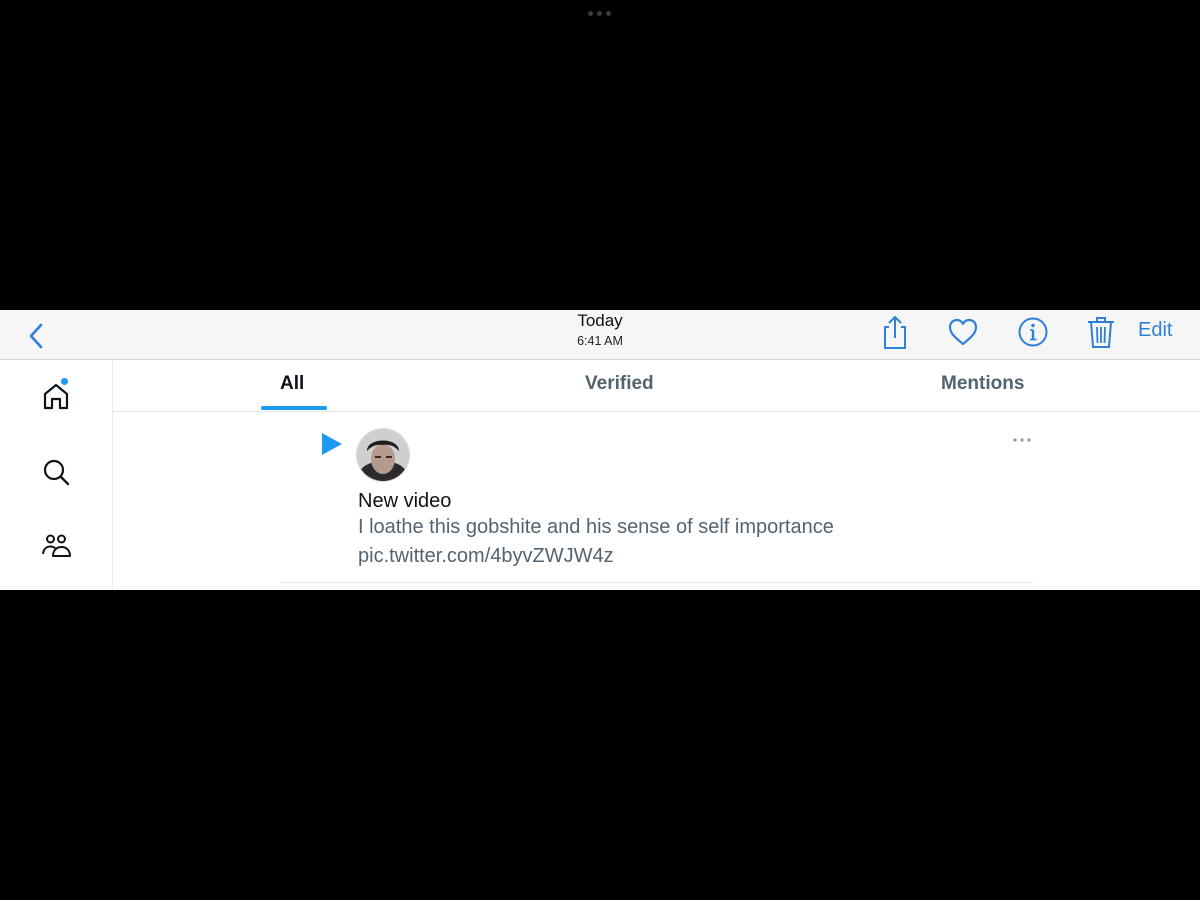 The height and width of the screenshot is (900, 1200). What do you see at coordinates (56, 546) in the screenshot?
I see `people-icon` at bounding box center [56, 546].